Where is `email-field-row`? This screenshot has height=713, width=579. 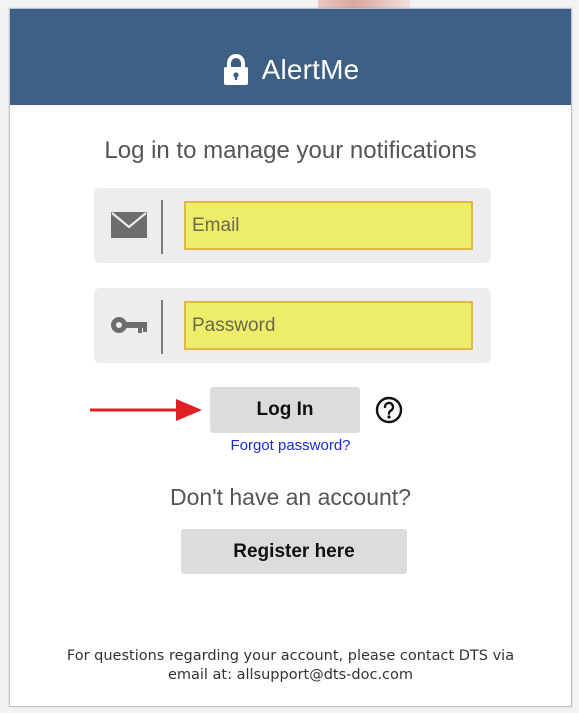 email-field-row is located at coordinates (292, 225).